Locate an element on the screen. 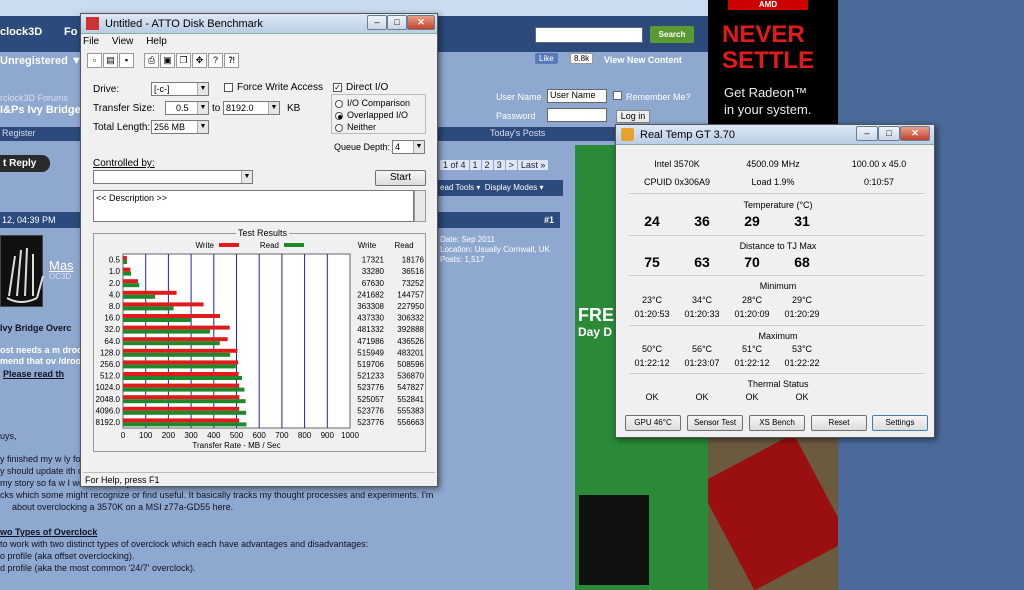 The width and height of the screenshot is (1024, 590). total-length-select: 256 MB ▼ is located at coordinates (180, 127).